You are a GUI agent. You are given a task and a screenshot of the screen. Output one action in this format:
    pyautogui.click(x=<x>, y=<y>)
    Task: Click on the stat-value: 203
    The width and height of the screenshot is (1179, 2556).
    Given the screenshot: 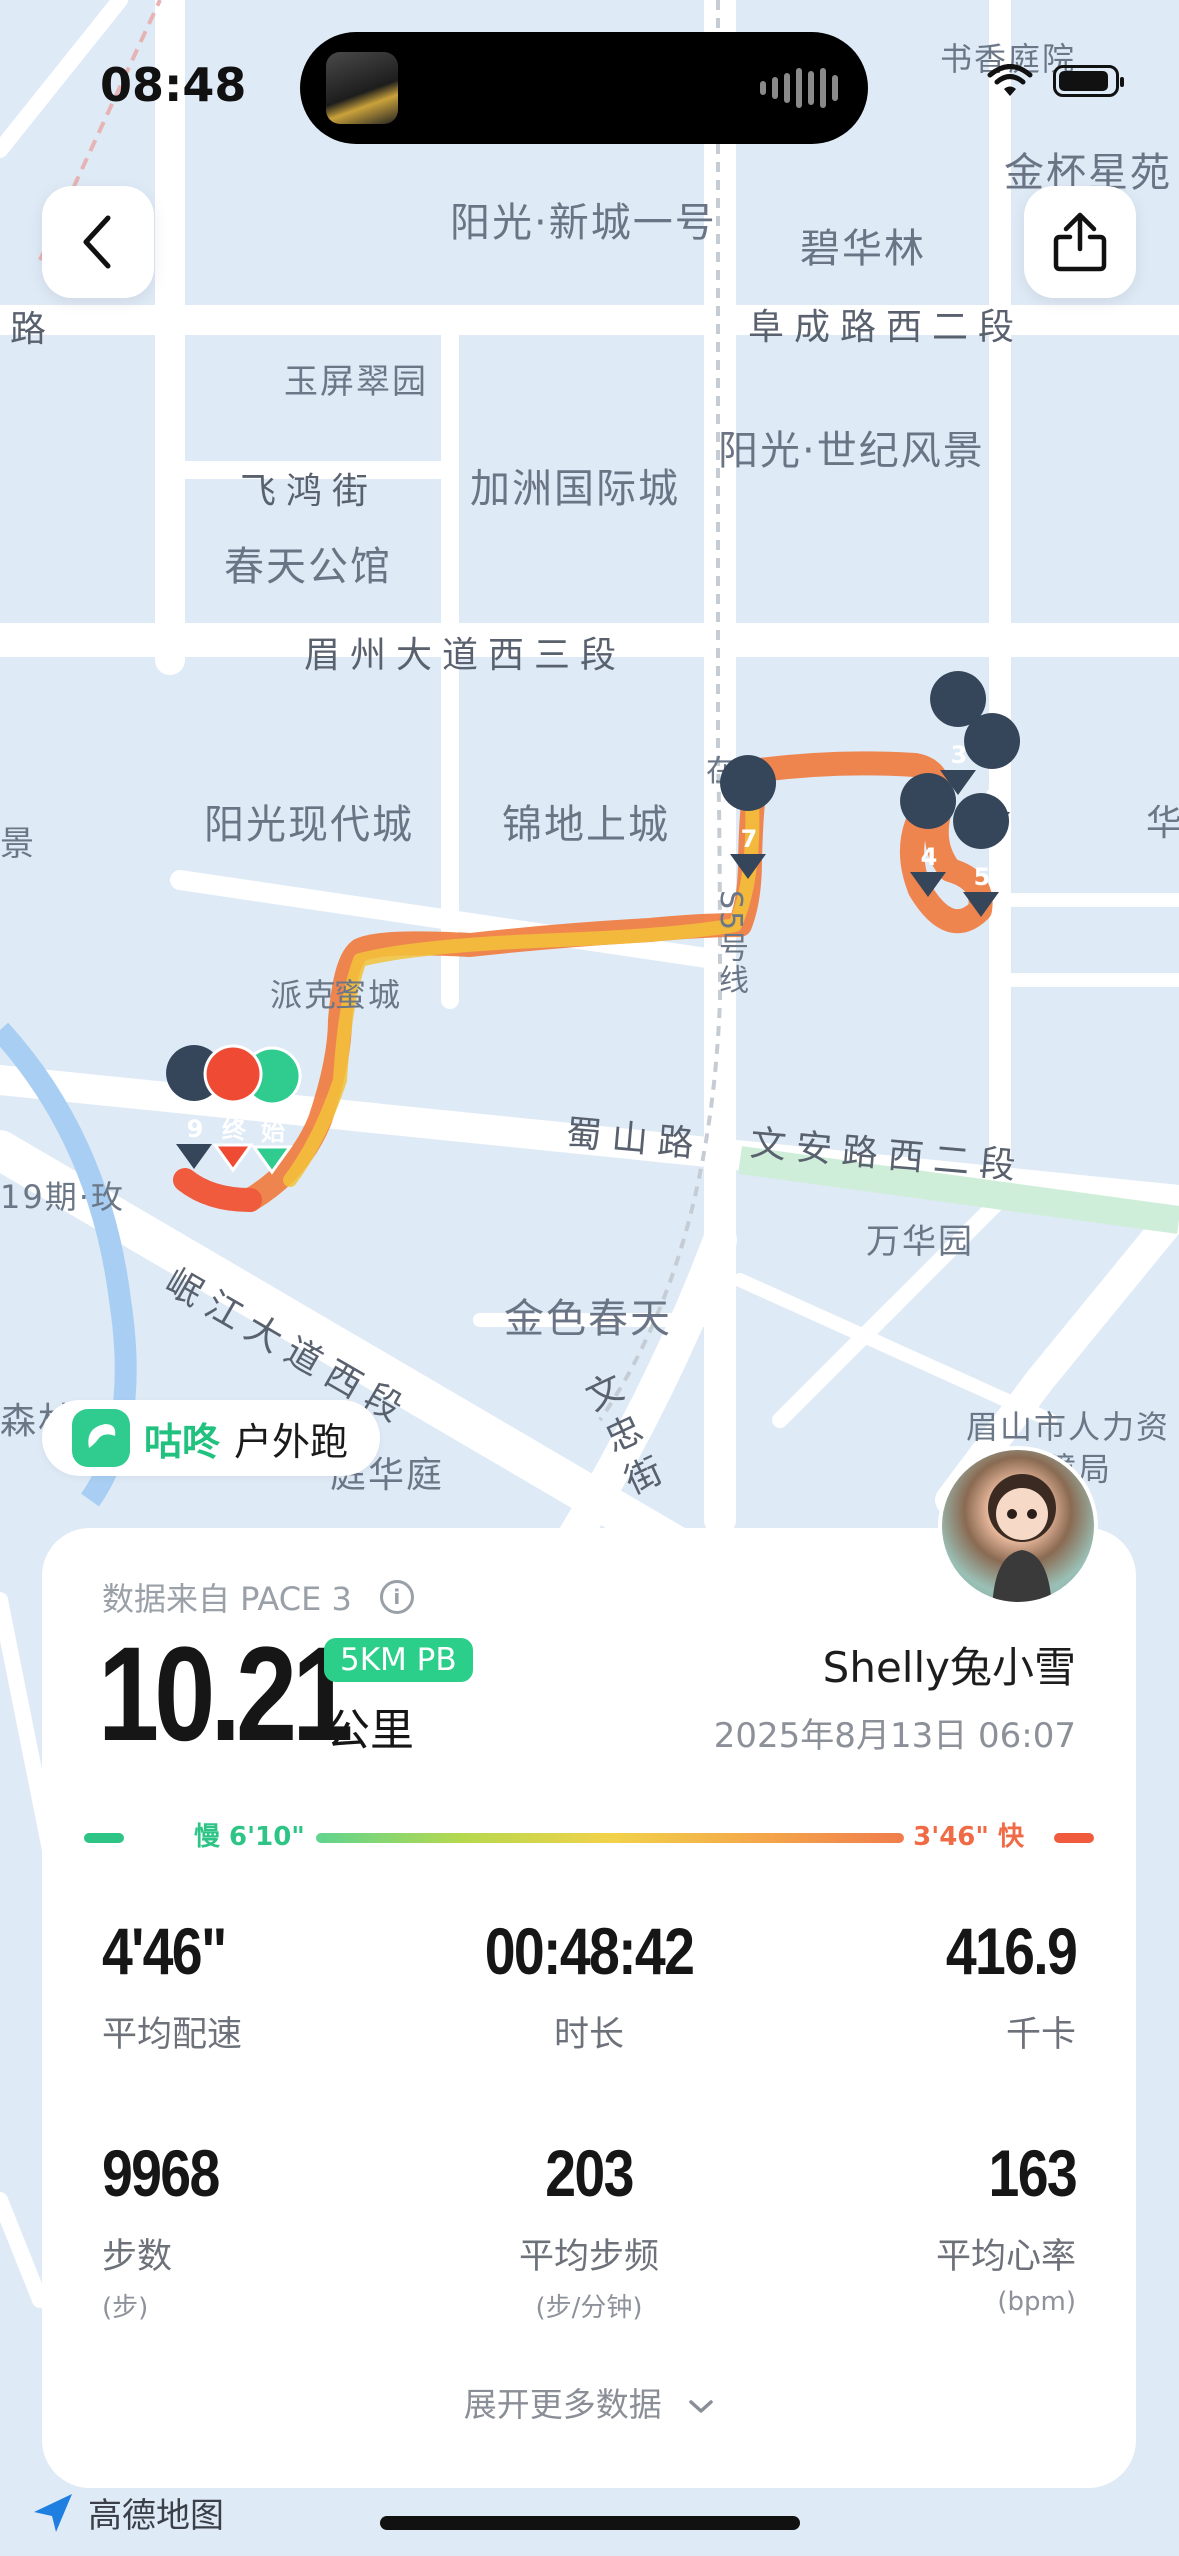 What is the action you would take?
    pyautogui.click(x=589, y=2173)
    